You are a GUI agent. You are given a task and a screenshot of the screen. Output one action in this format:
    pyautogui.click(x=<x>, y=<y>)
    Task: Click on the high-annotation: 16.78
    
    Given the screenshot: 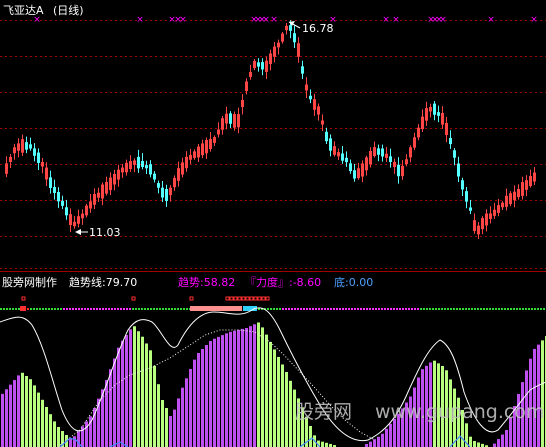 What is the action you would take?
    pyautogui.click(x=311, y=28)
    